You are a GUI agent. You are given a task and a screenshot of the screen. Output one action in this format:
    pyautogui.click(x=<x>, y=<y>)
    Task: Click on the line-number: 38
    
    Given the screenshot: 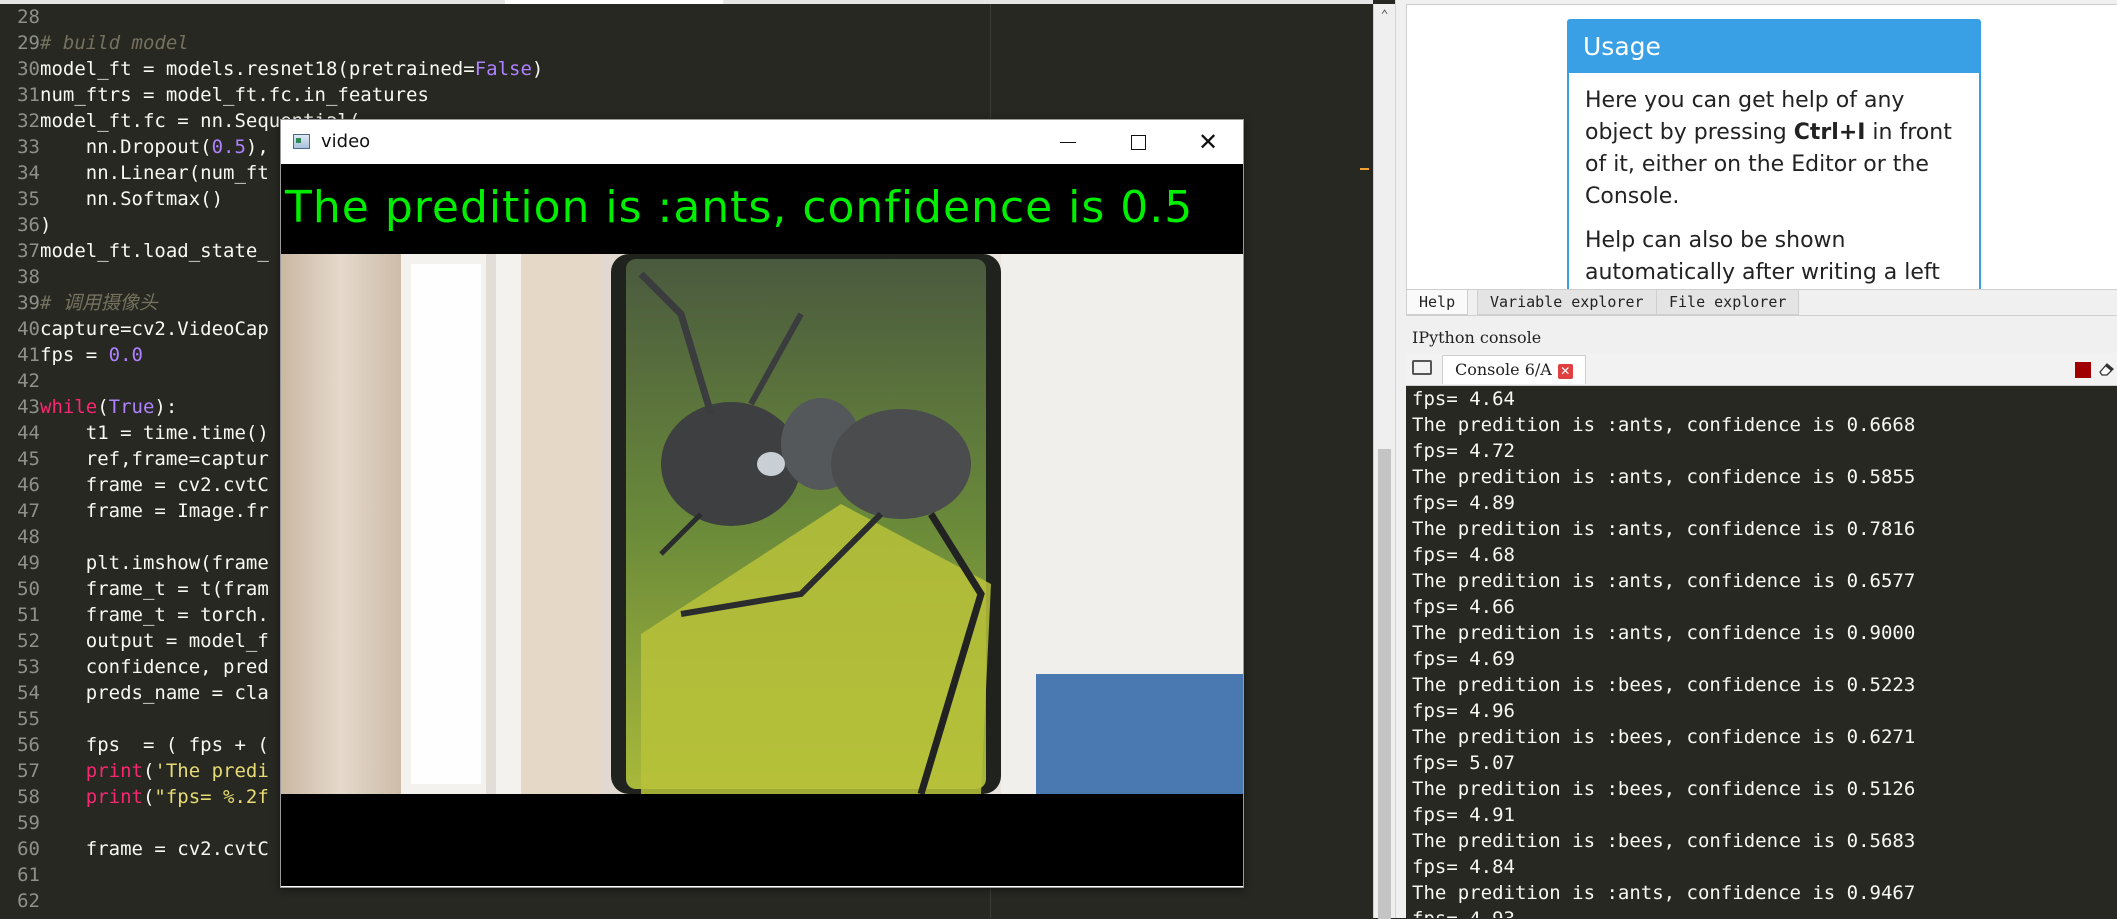 What is the action you would take?
    pyautogui.click(x=28, y=277)
    